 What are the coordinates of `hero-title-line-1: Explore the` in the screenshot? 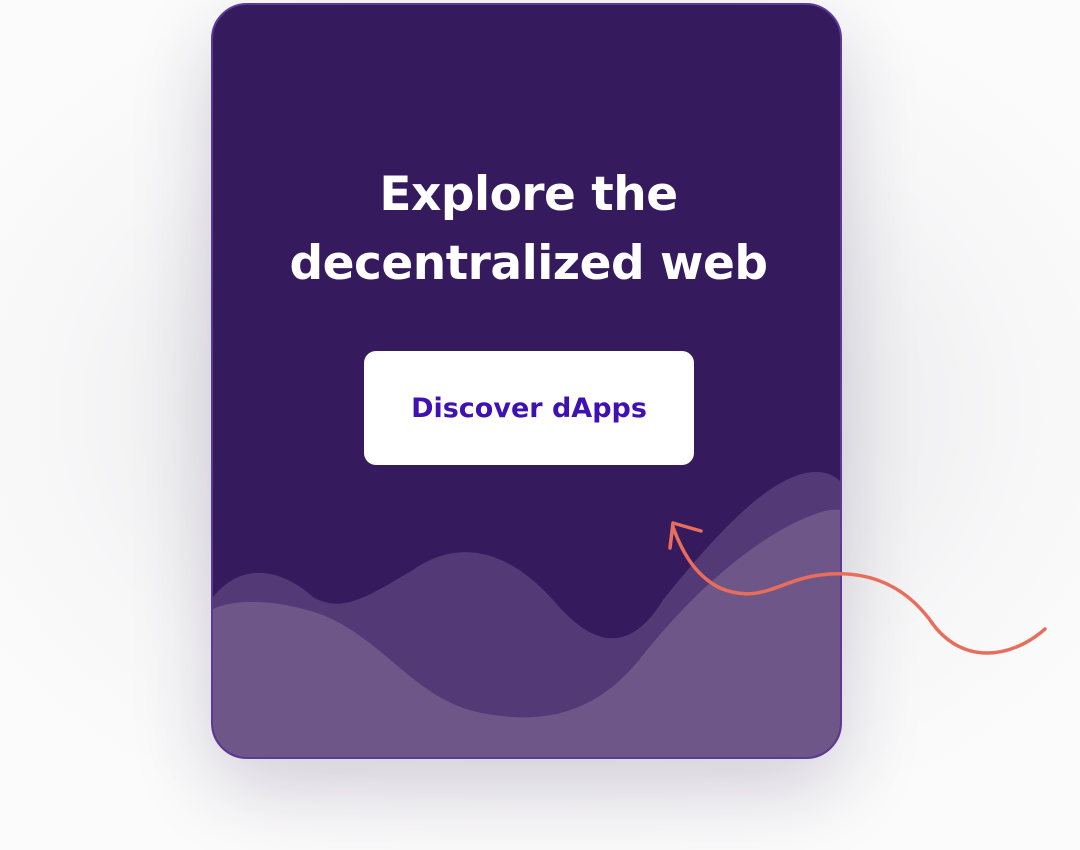 It's located at (528, 194).